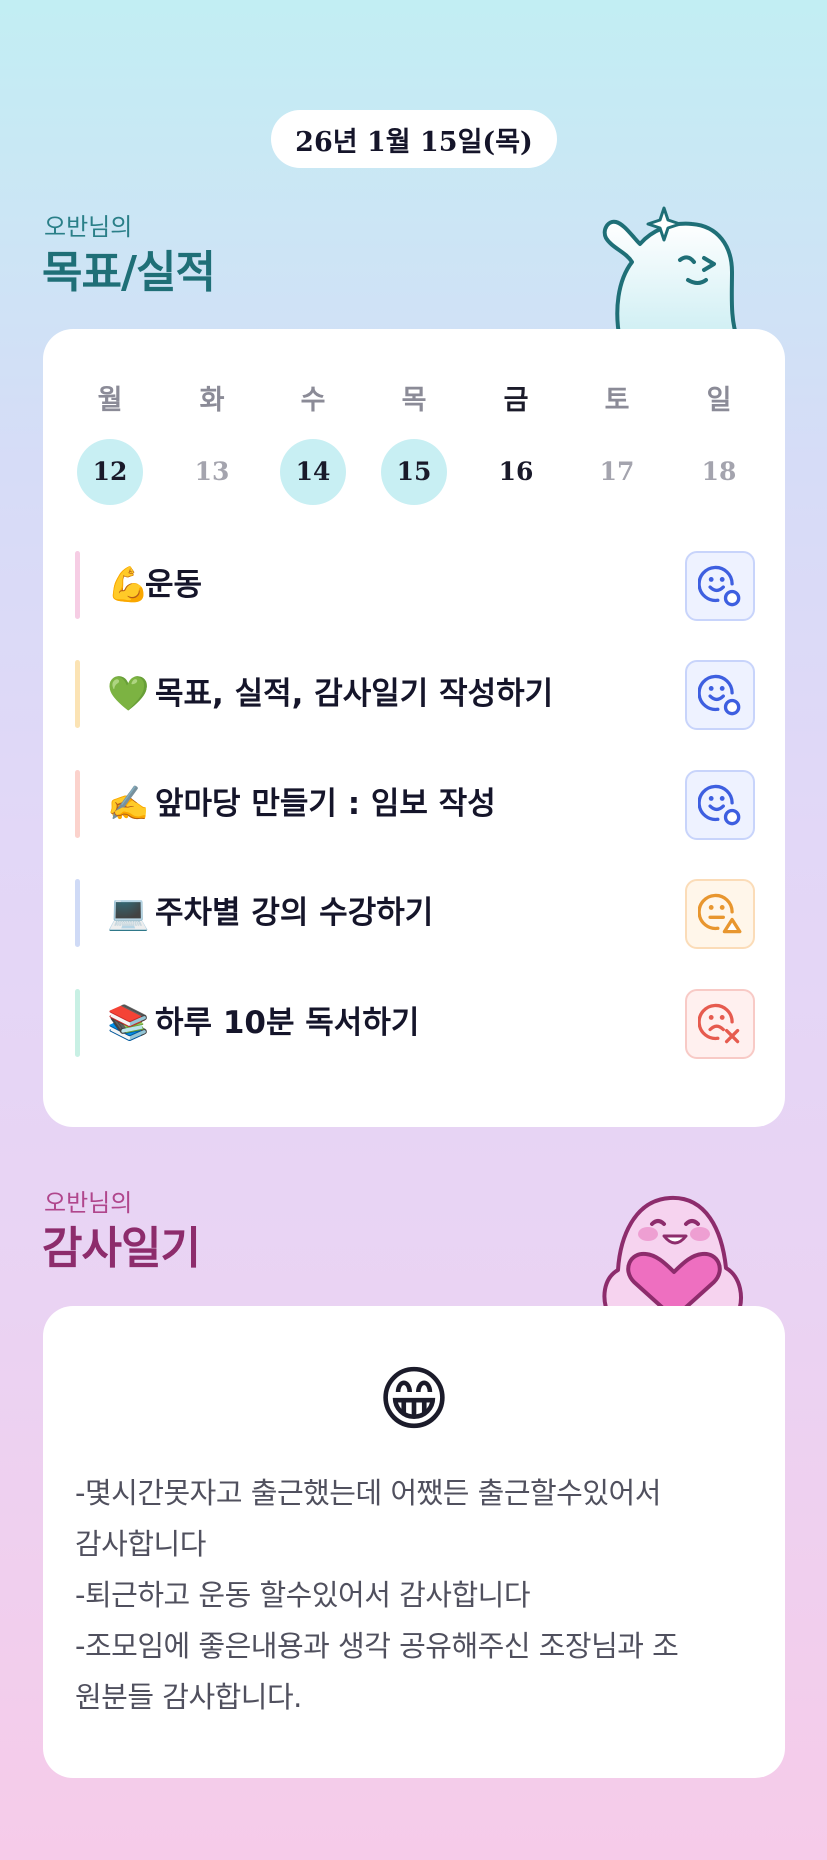 The height and width of the screenshot is (1860, 827). Describe the element at coordinates (287, 1023) in the screenshot. I see `goal-text: 하루 10분 독서하기` at that location.